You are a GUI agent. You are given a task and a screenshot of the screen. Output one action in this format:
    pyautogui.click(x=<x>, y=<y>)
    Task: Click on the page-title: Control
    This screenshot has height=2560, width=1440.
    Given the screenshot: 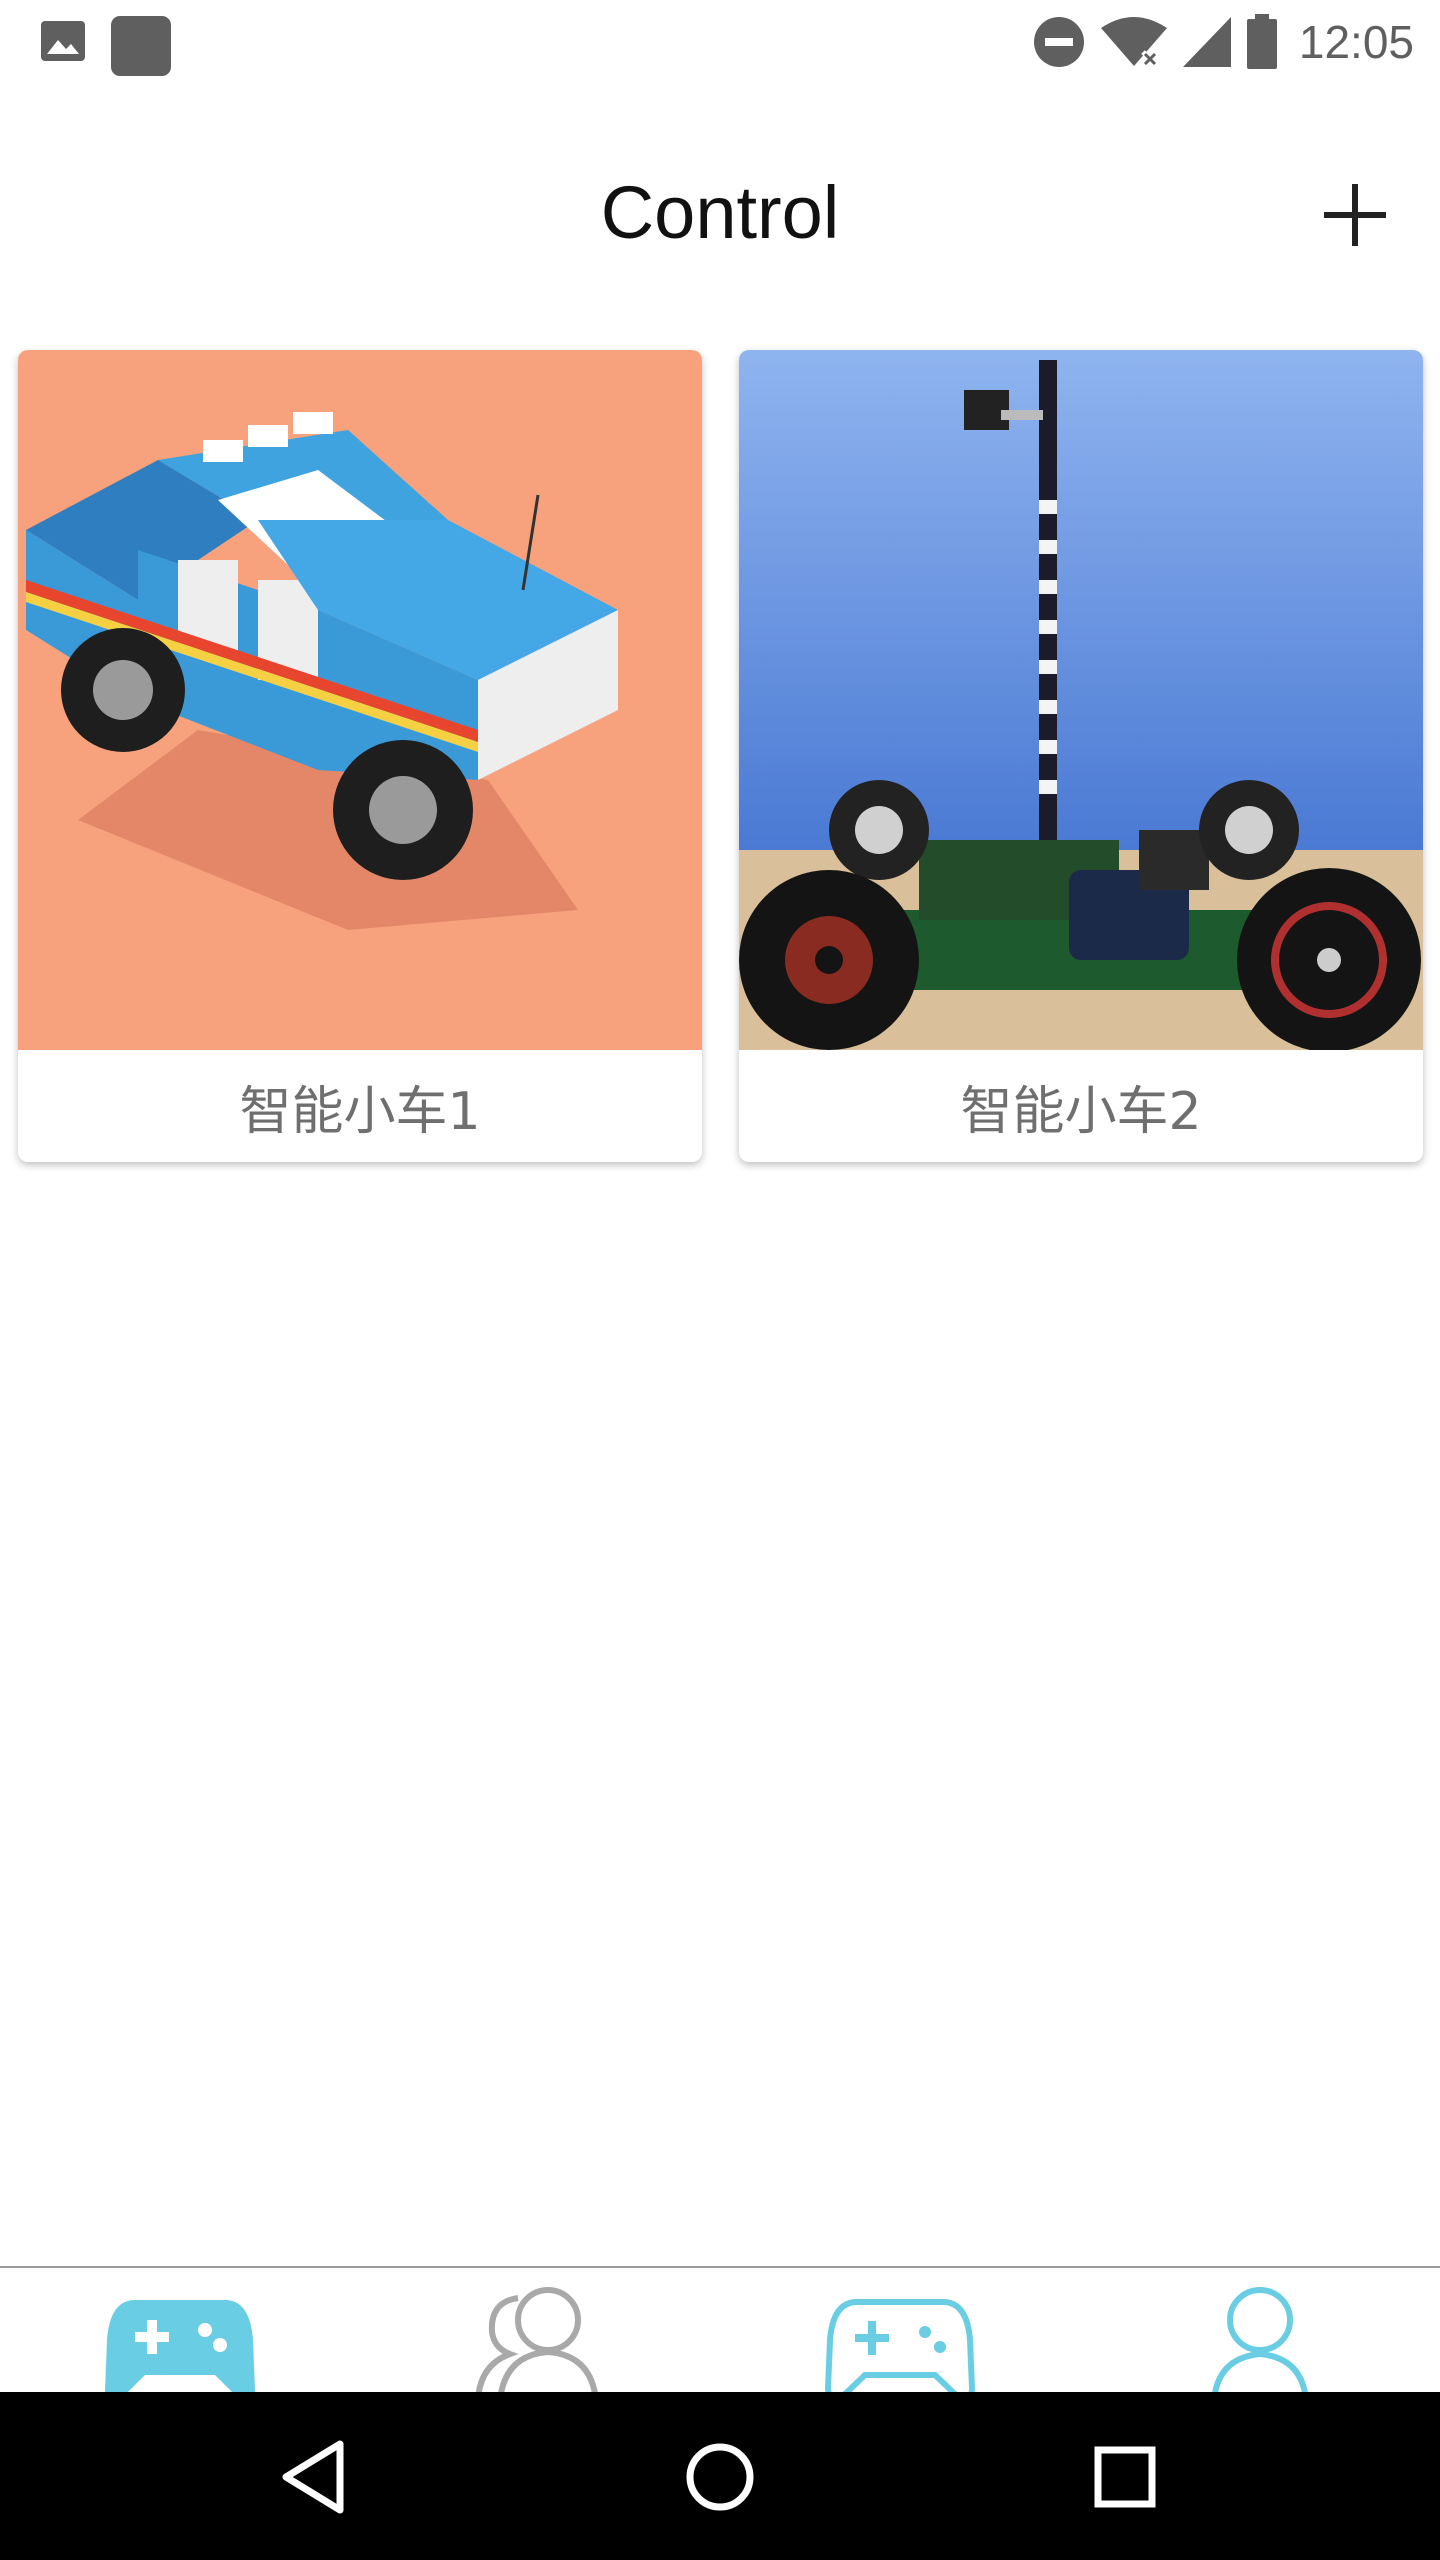 What is the action you would take?
    pyautogui.click(x=720, y=212)
    